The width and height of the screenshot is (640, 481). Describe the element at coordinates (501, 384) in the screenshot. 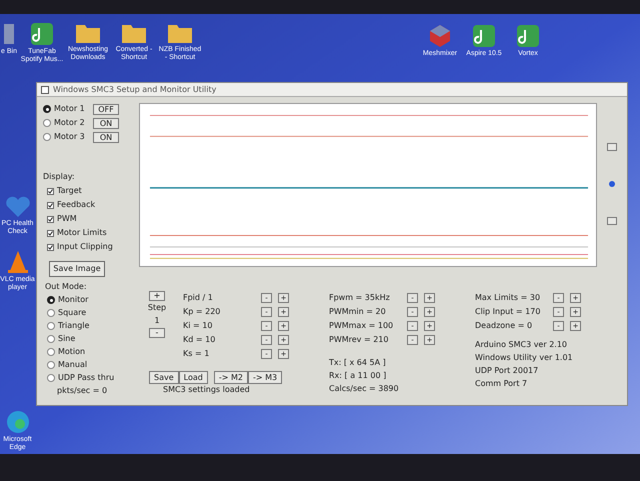

I see `info-text: Comm Port 7` at that location.